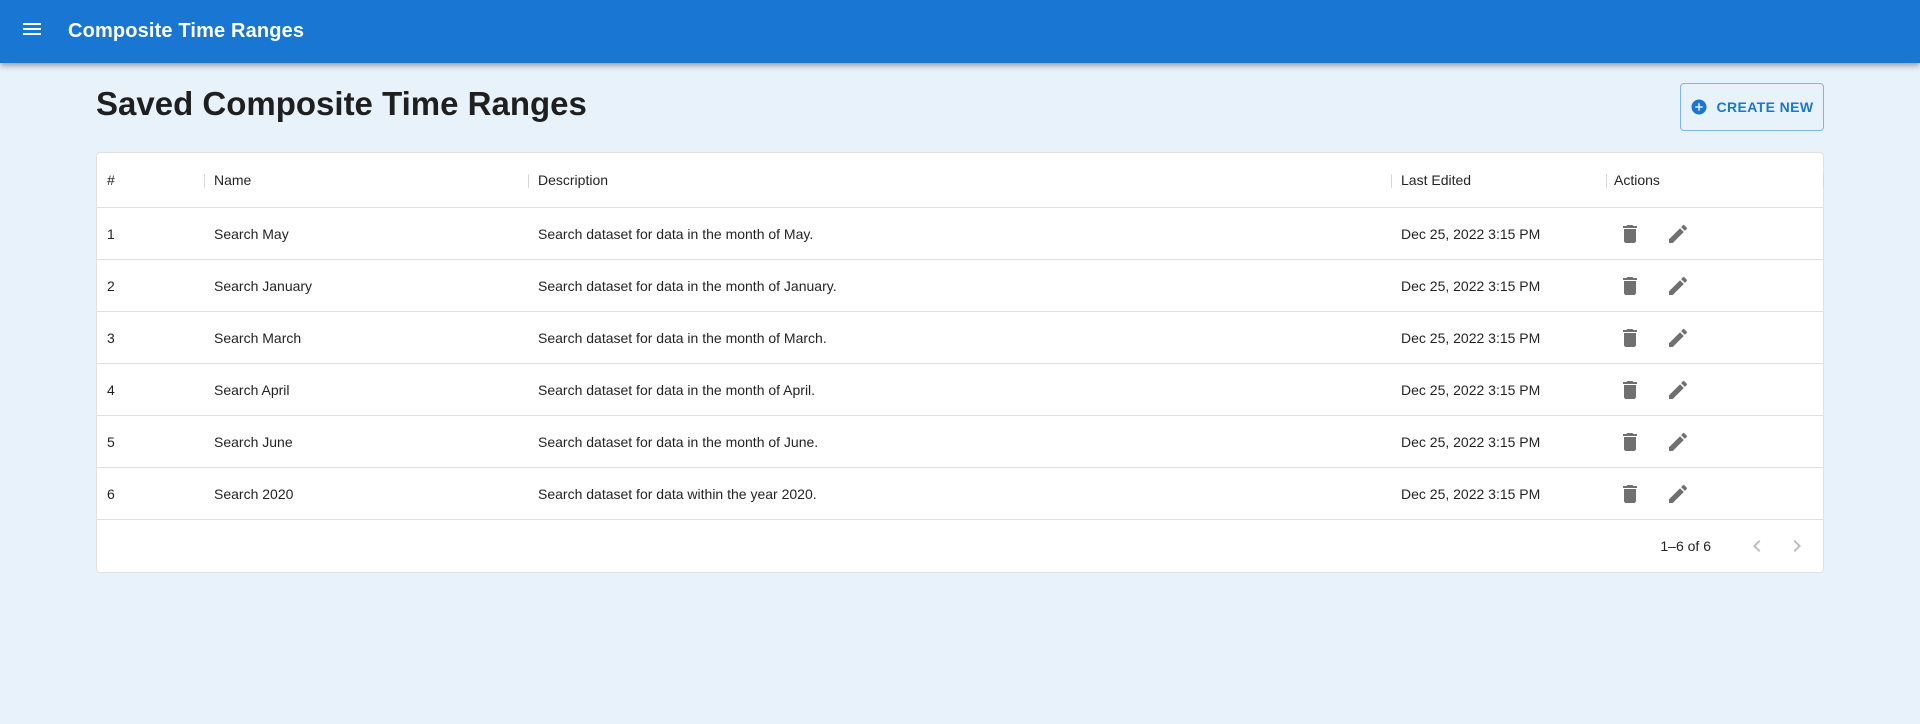 The width and height of the screenshot is (1920, 724). What do you see at coordinates (111, 337) in the screenshot?
I see `row-number: 3` at bounding box center [111, 337].